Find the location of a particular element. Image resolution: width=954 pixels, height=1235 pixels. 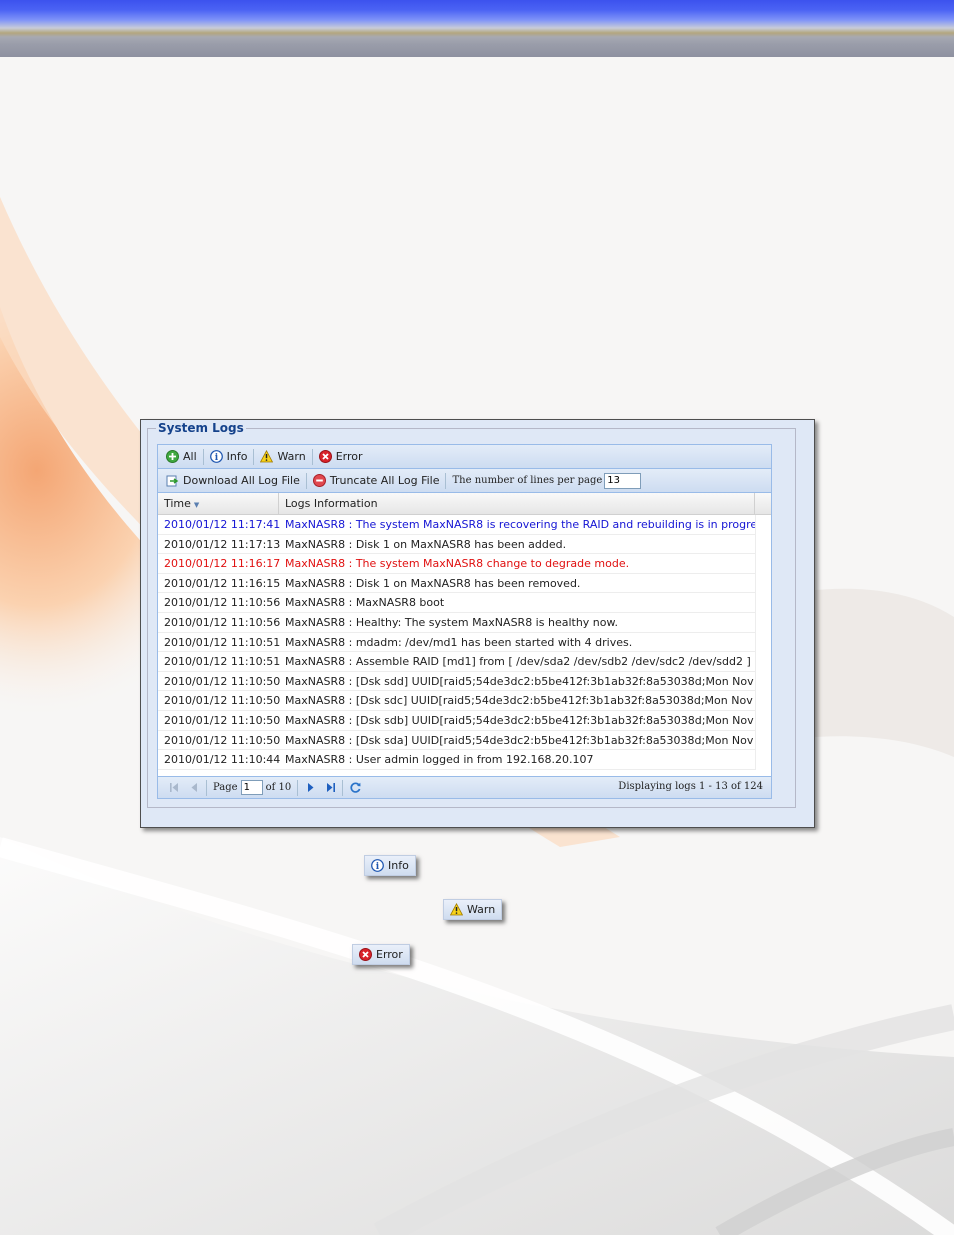

filter-toolbar: All i Info Warn Error is located at coordinates (464, 457).